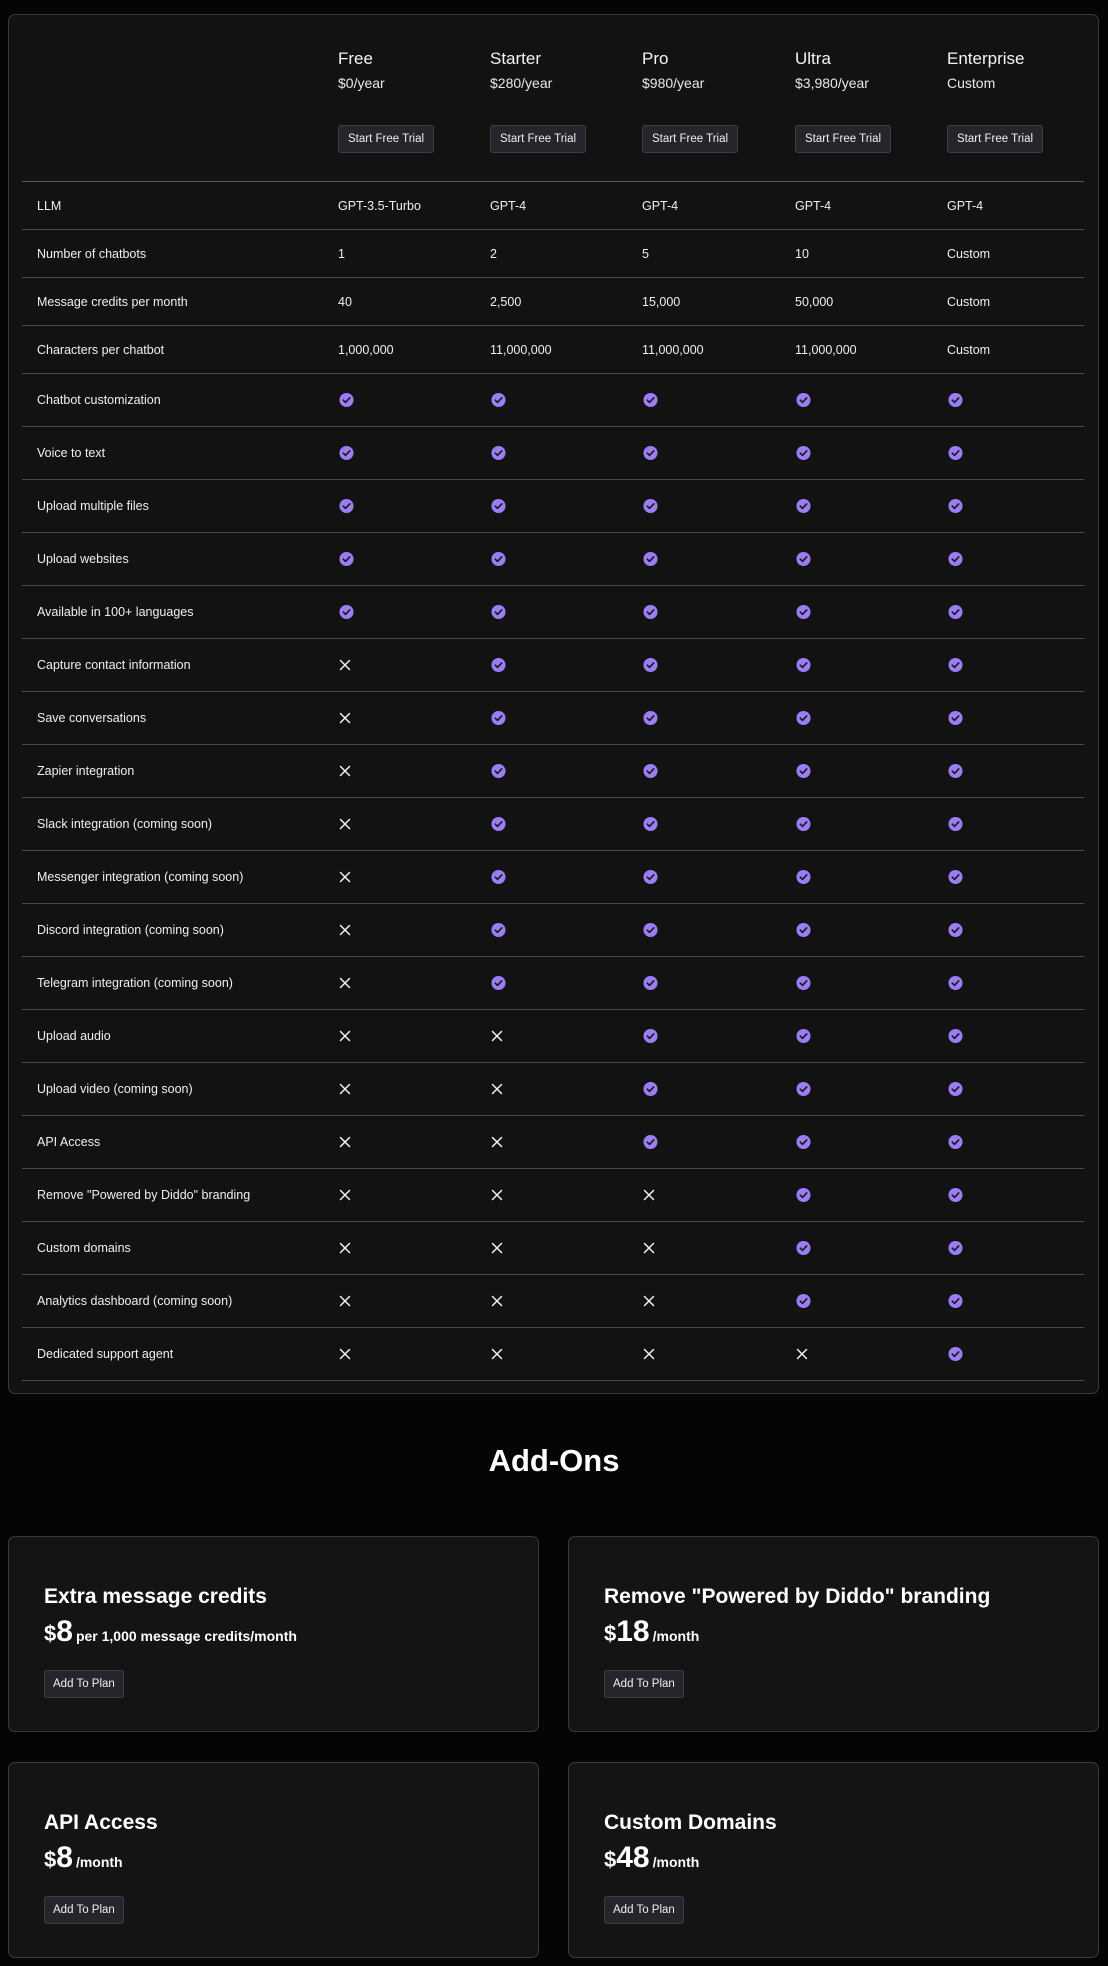 This screenshot has width=1108, height=1966. Describe the element at coordinates (553, 1354) in the screenshot. I see `feature-row: Dedicated support agent` at that location.